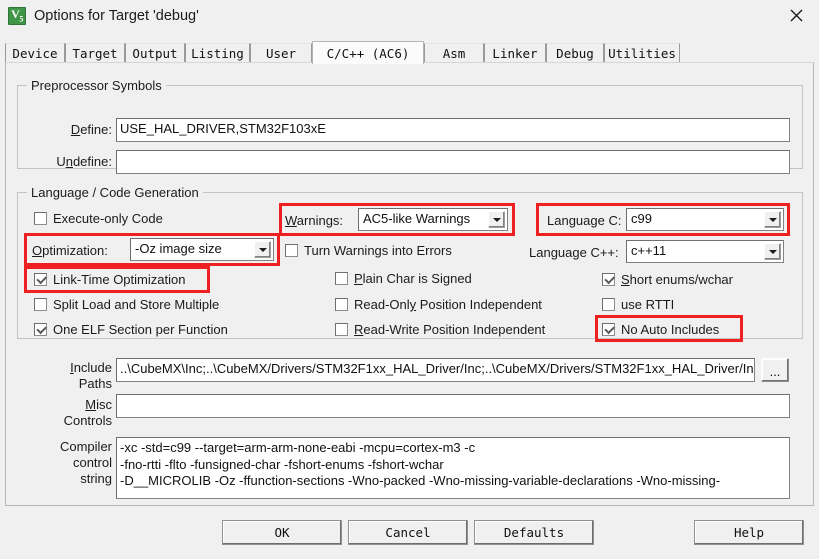 The width and height of the screenshot is (819, 559). Describe the element at coordinates (641, 218) in the screenshot. I see `language-c-value: c99` at that location.